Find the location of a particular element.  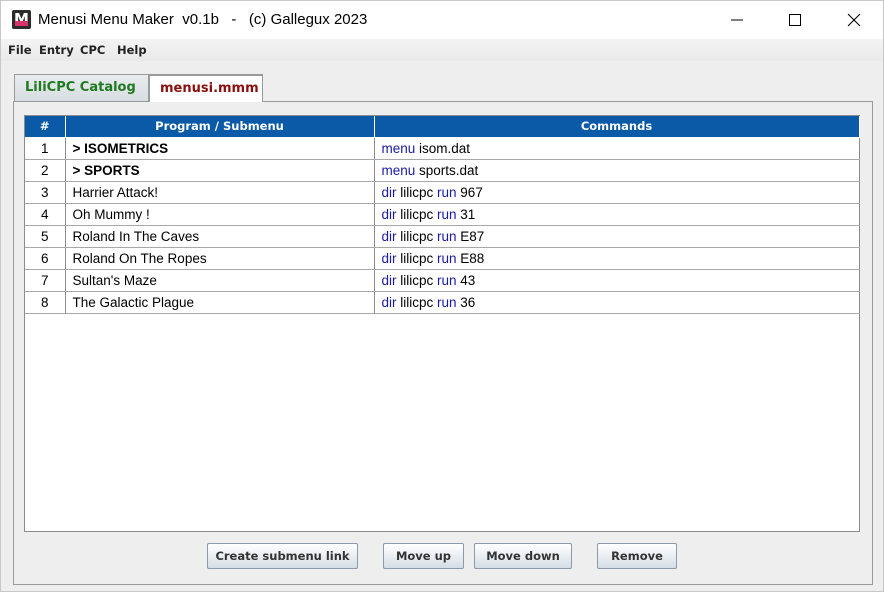

table-row: 7 Sultan's Maze dir lilicpc run 43 is located at coordinates (442, 280).